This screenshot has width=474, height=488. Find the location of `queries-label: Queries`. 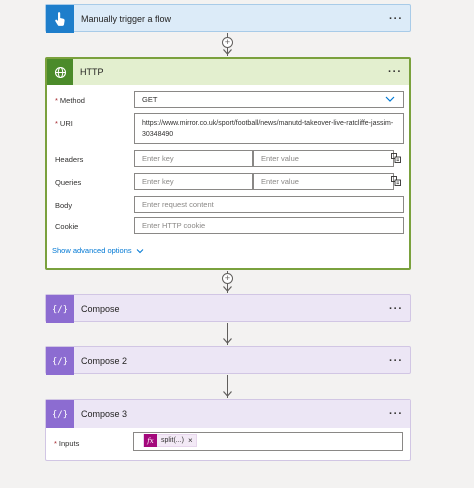

queries-label: Queries is located at coordinates (68, 182).